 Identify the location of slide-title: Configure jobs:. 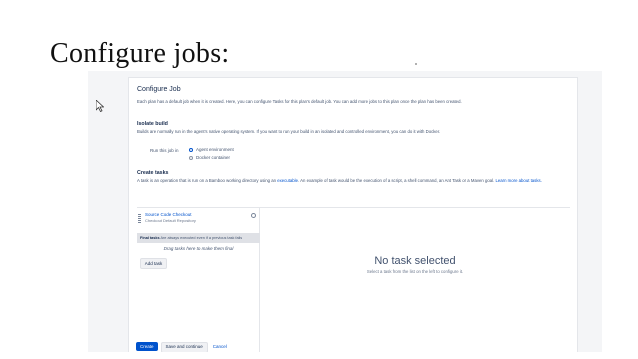
(140, 53).